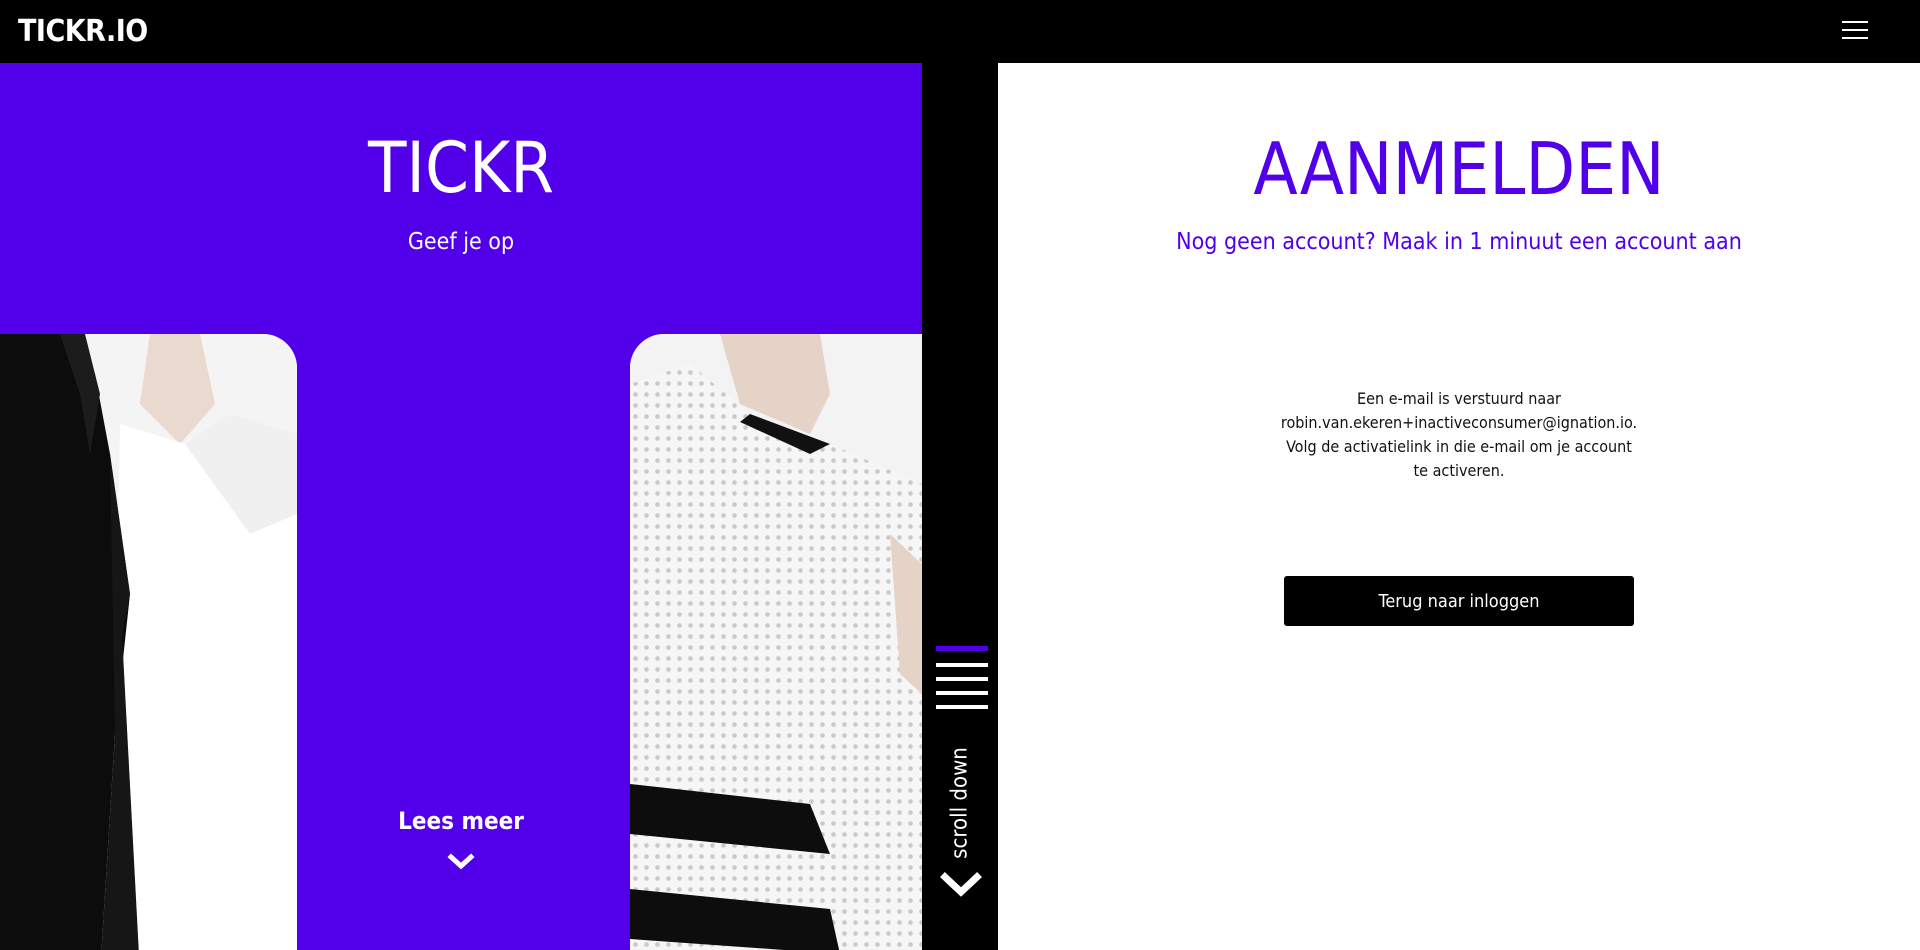 The image size is (1920, 950). What do you see at coordinates (461, 821) in the screenshot?
I see `read-more-link: Lees meer` at bounding box center [461, 821].